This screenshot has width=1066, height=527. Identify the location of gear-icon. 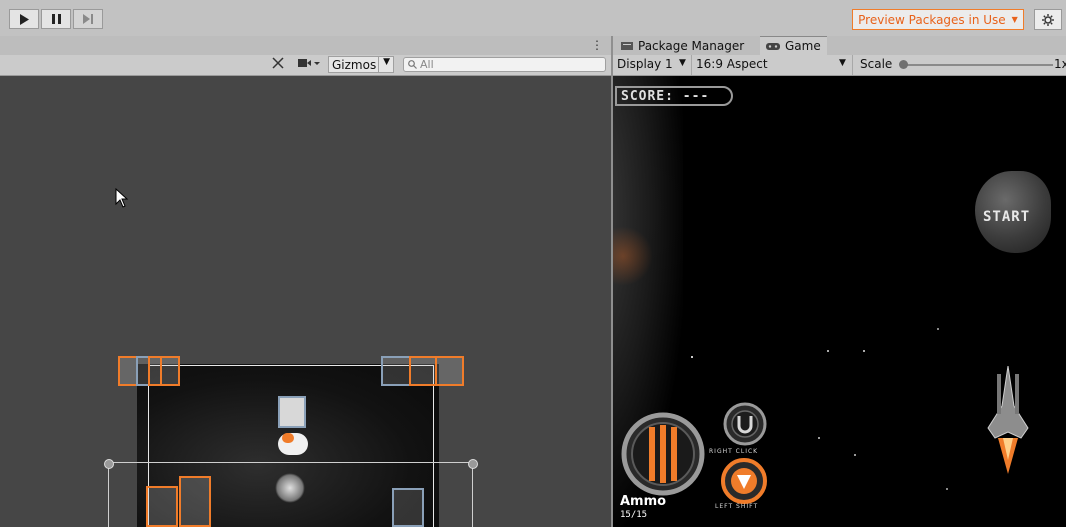
(1048, 19).